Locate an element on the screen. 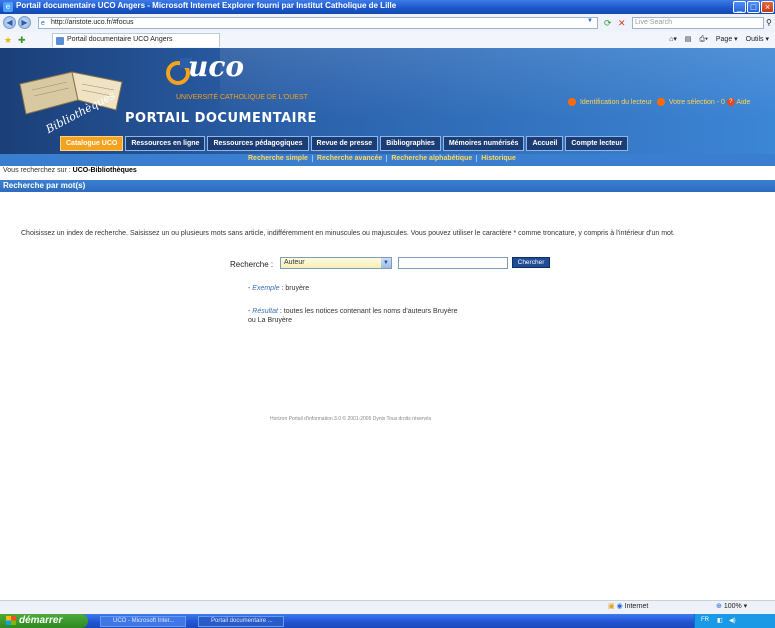  search-label: Recherche : is located at coordinates (252, 264).